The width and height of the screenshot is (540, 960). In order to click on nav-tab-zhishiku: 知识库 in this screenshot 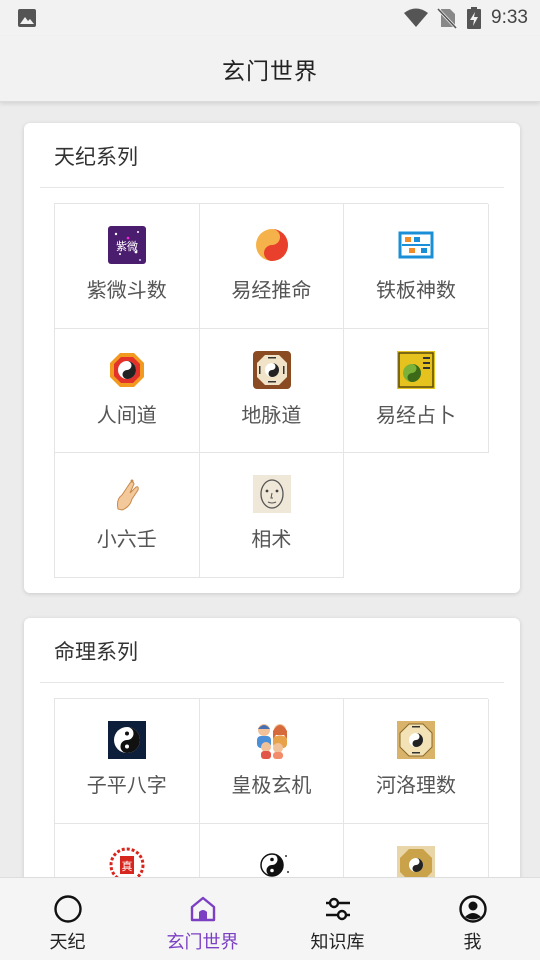, I will do `click(337, 919)`.